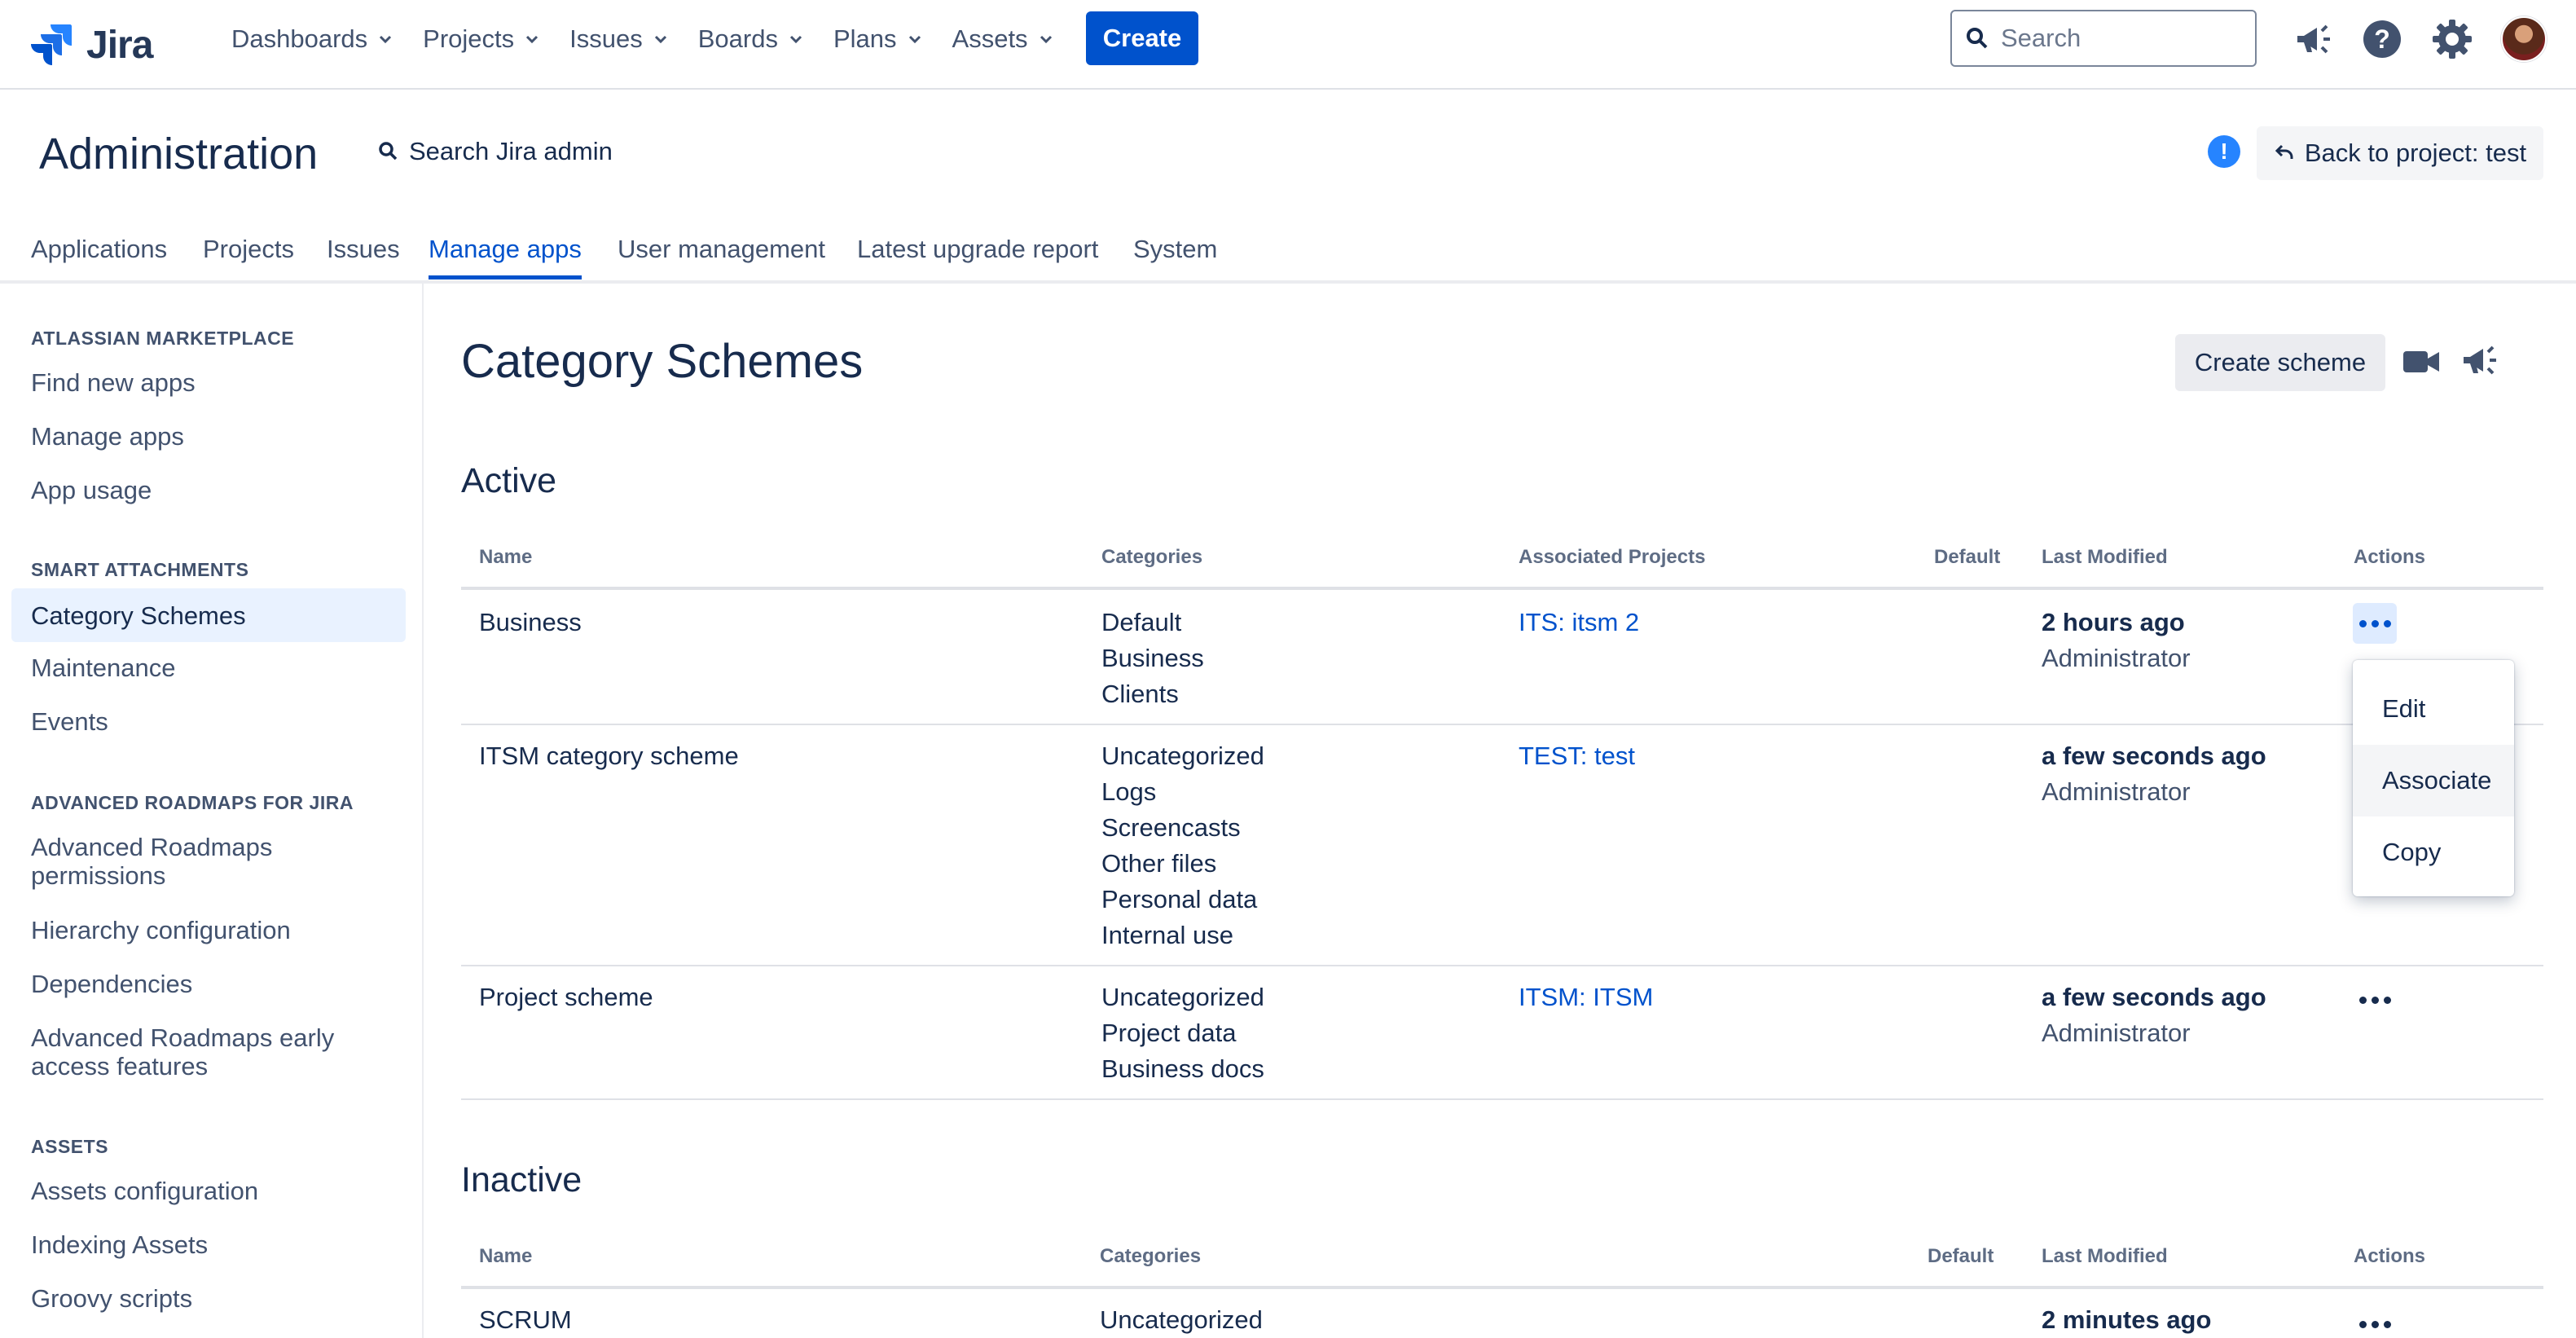 Image resolution: width=2576 pixels, height=1338 pixels. What do you see at coordinates (1140, 694) in the screenshot?
I see `category-item: Clients` at bounding box center [1140, 694].